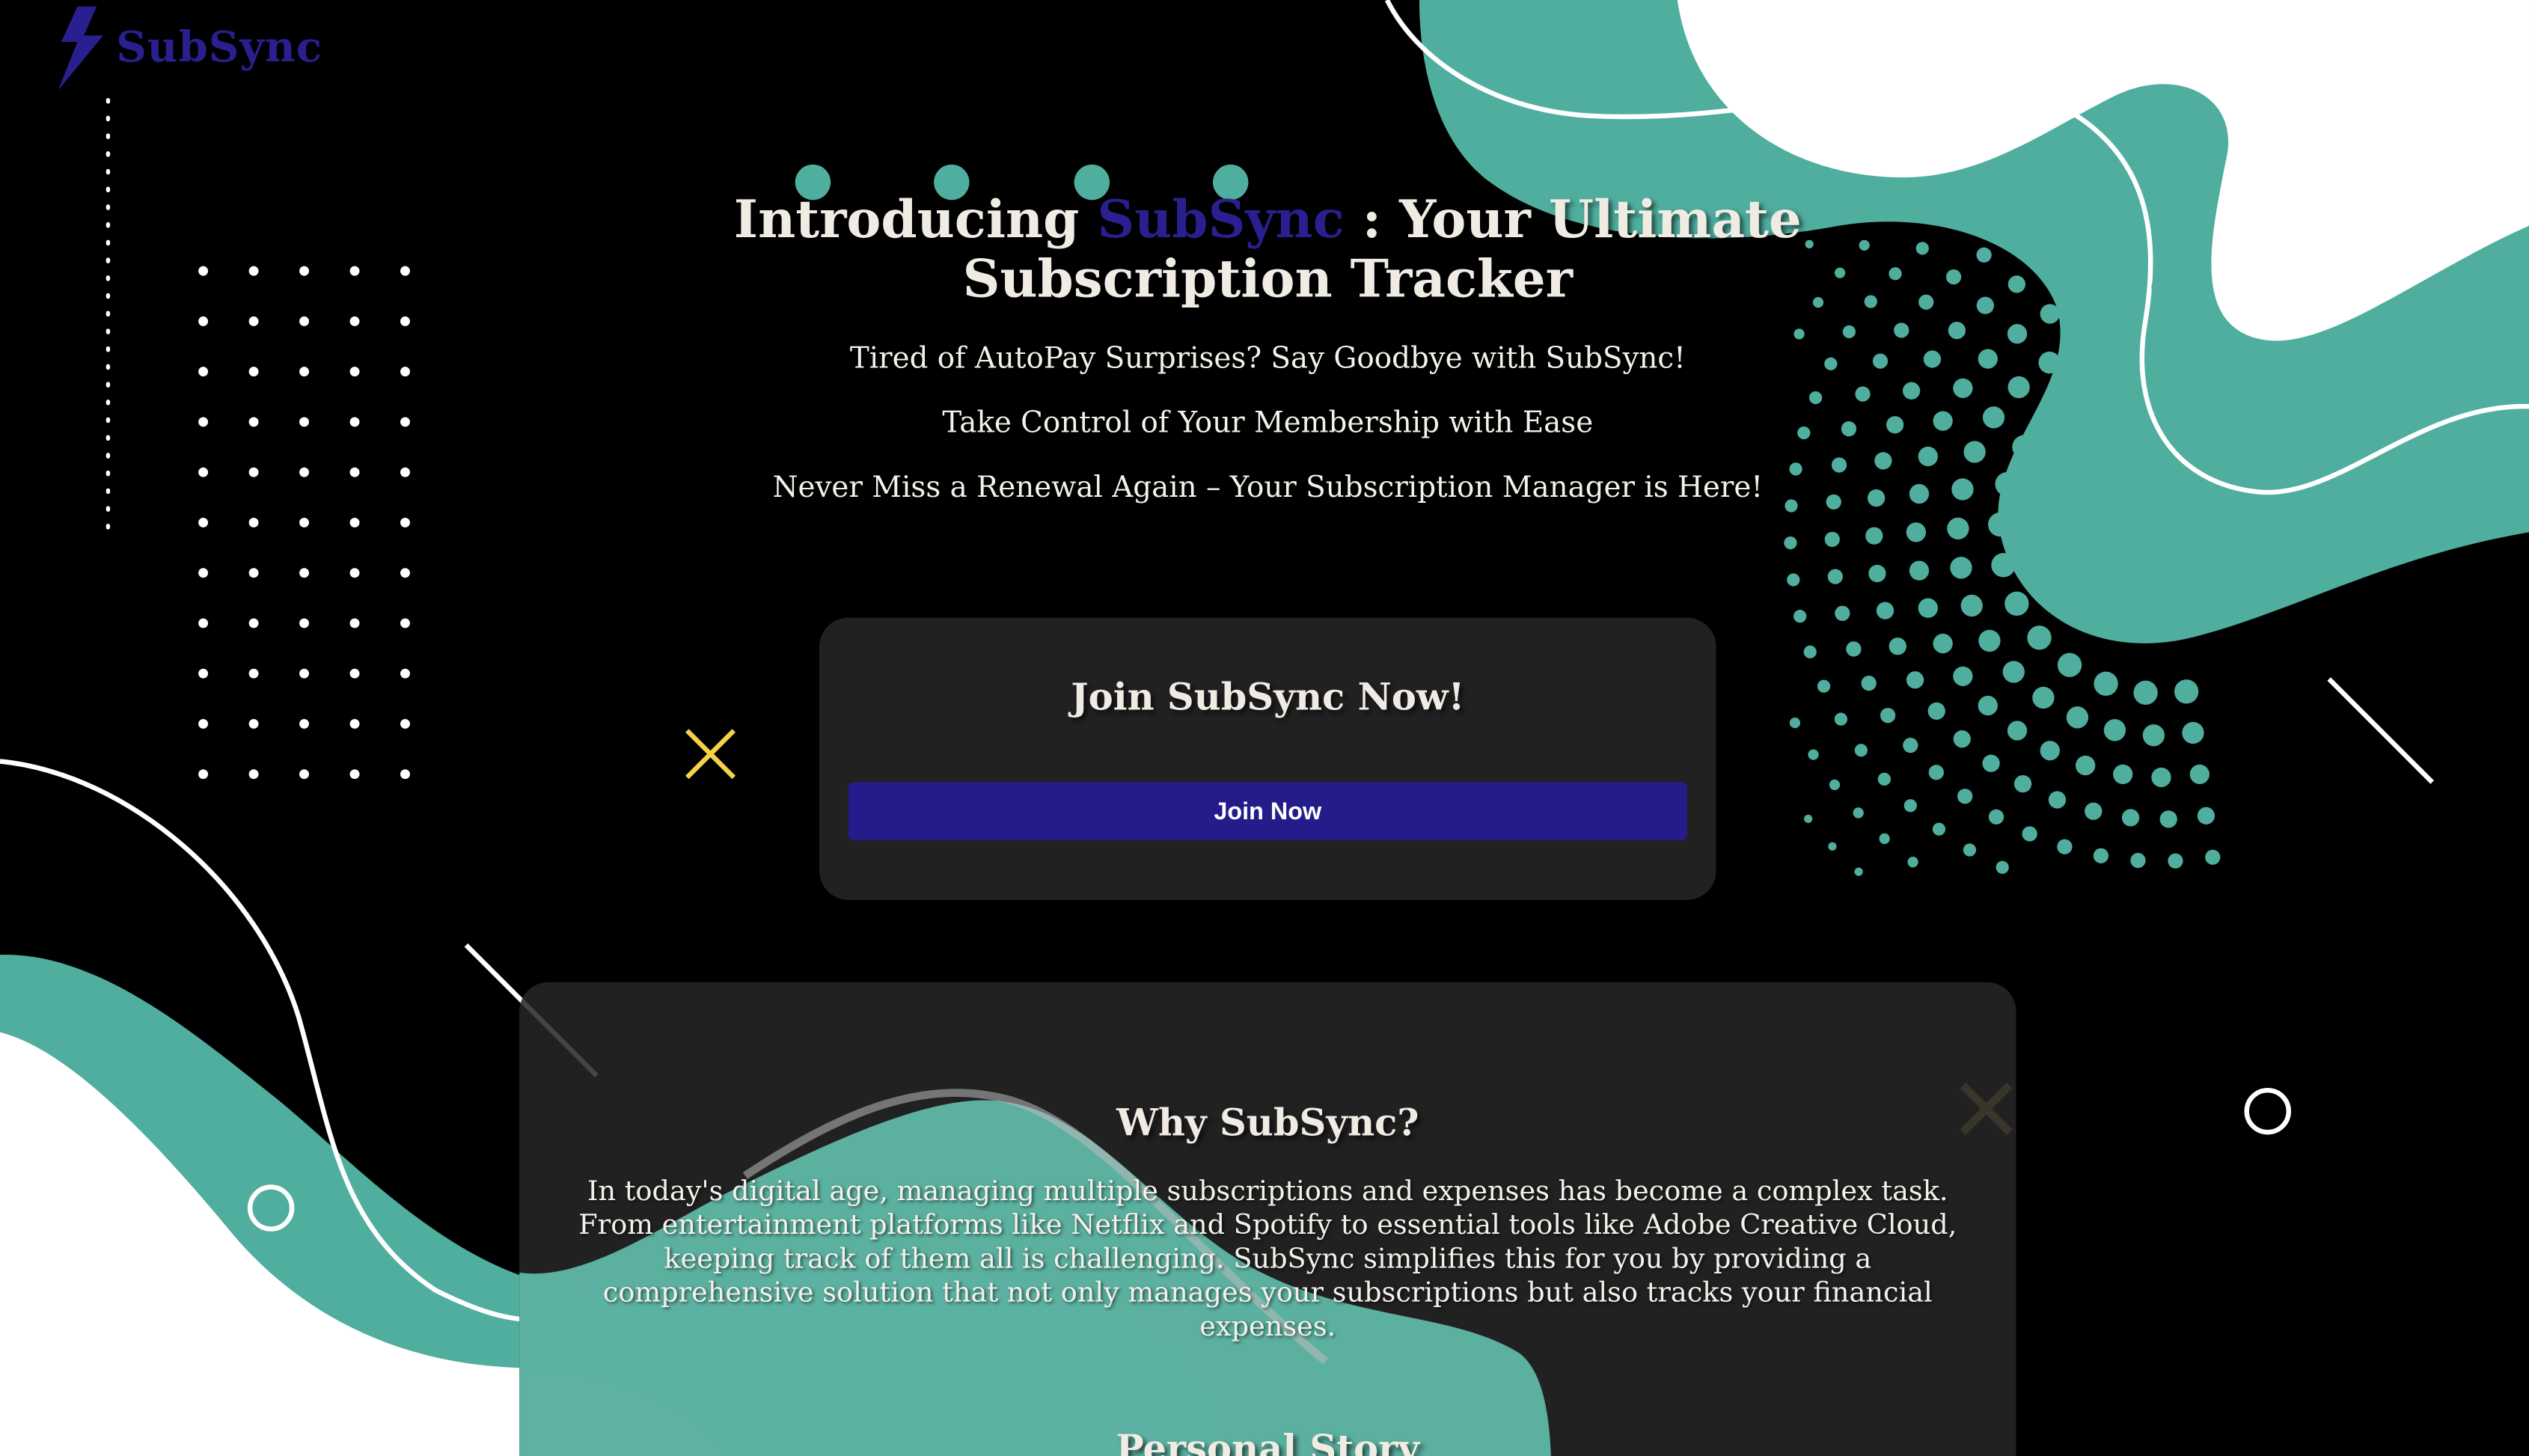 The width and height of the screenshot is (2529, 1456). I want to click on personal-story-title: Personal Story, so click(1268, 1441).